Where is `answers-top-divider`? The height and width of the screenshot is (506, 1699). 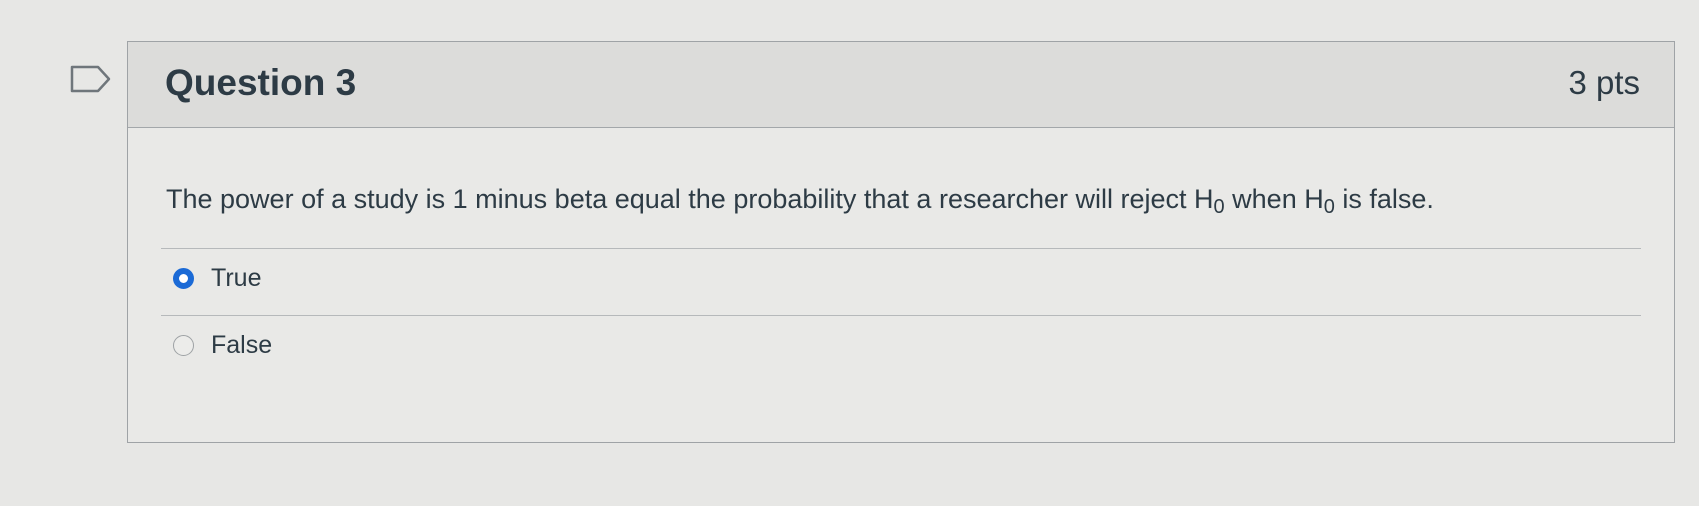
answers-top-divider is located at coordinates (901, 248).